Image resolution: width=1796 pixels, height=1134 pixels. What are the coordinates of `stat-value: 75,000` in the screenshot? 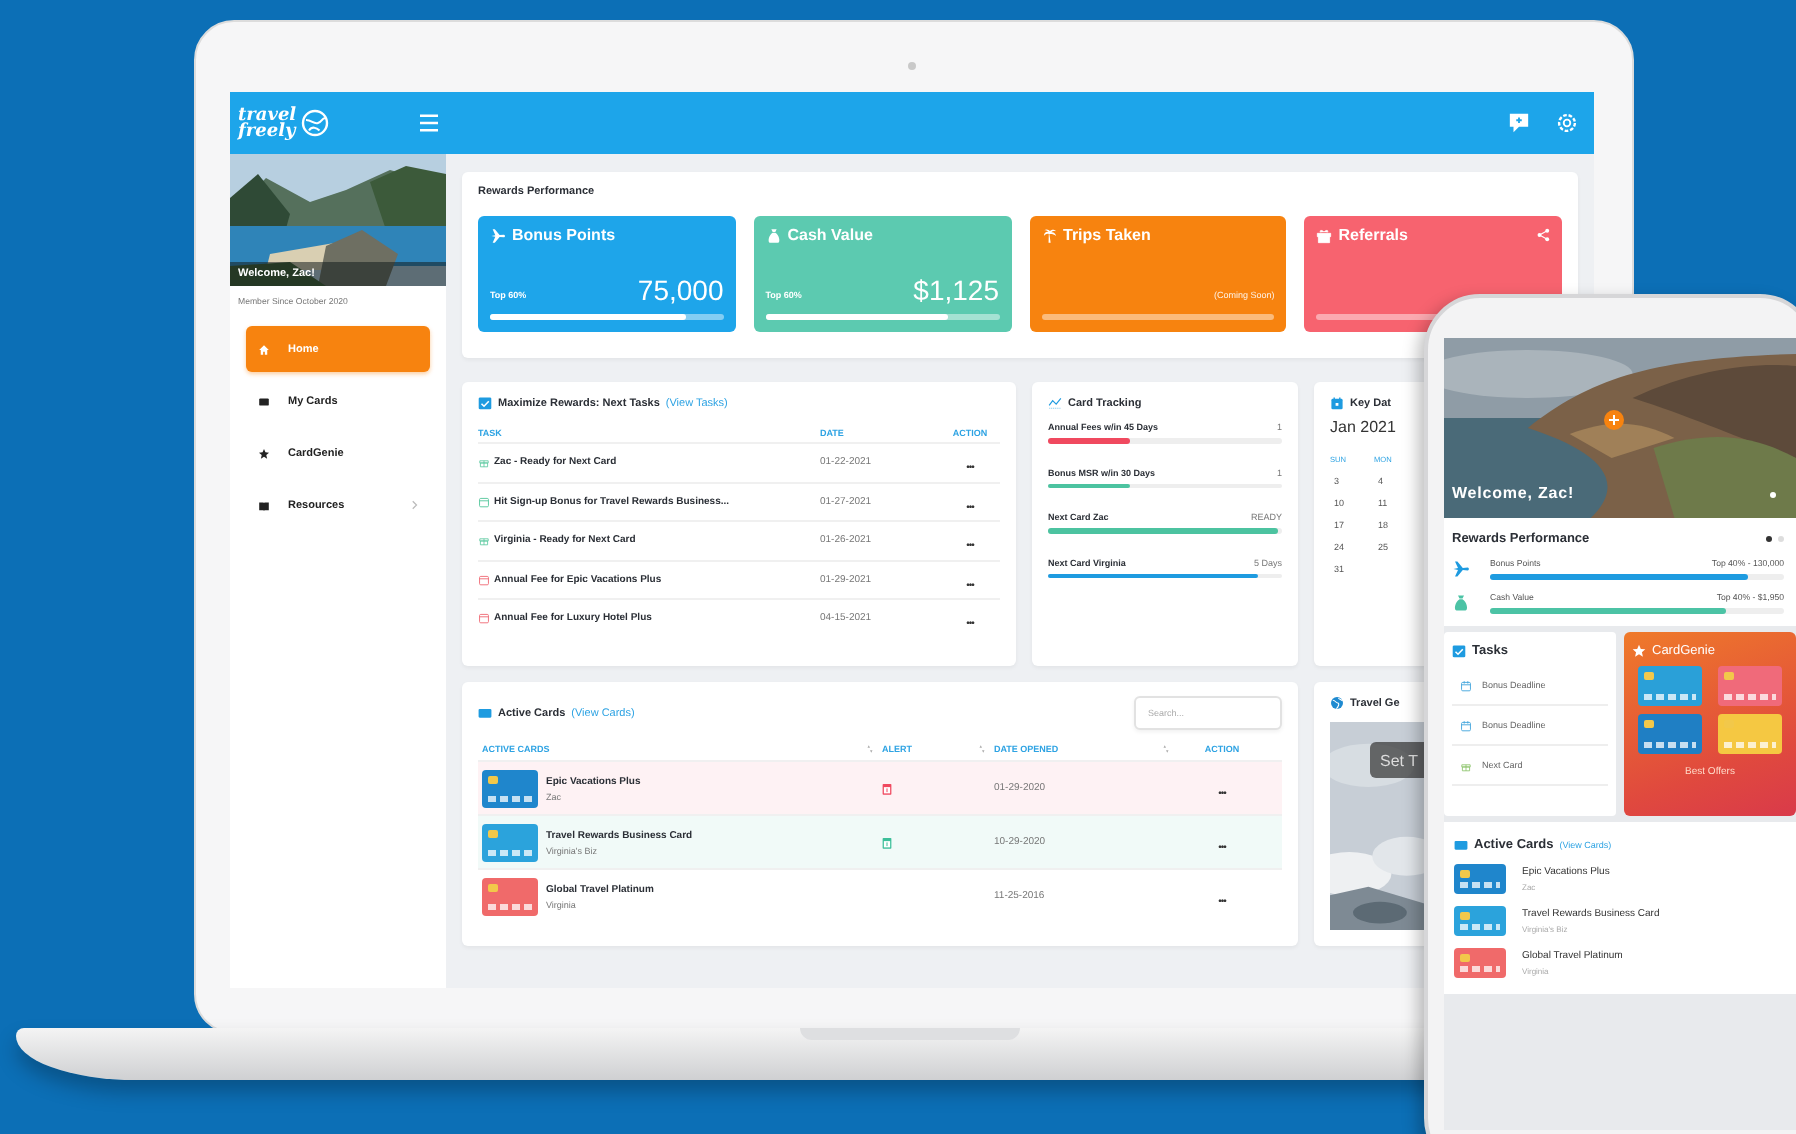 It's located at (680, 291).